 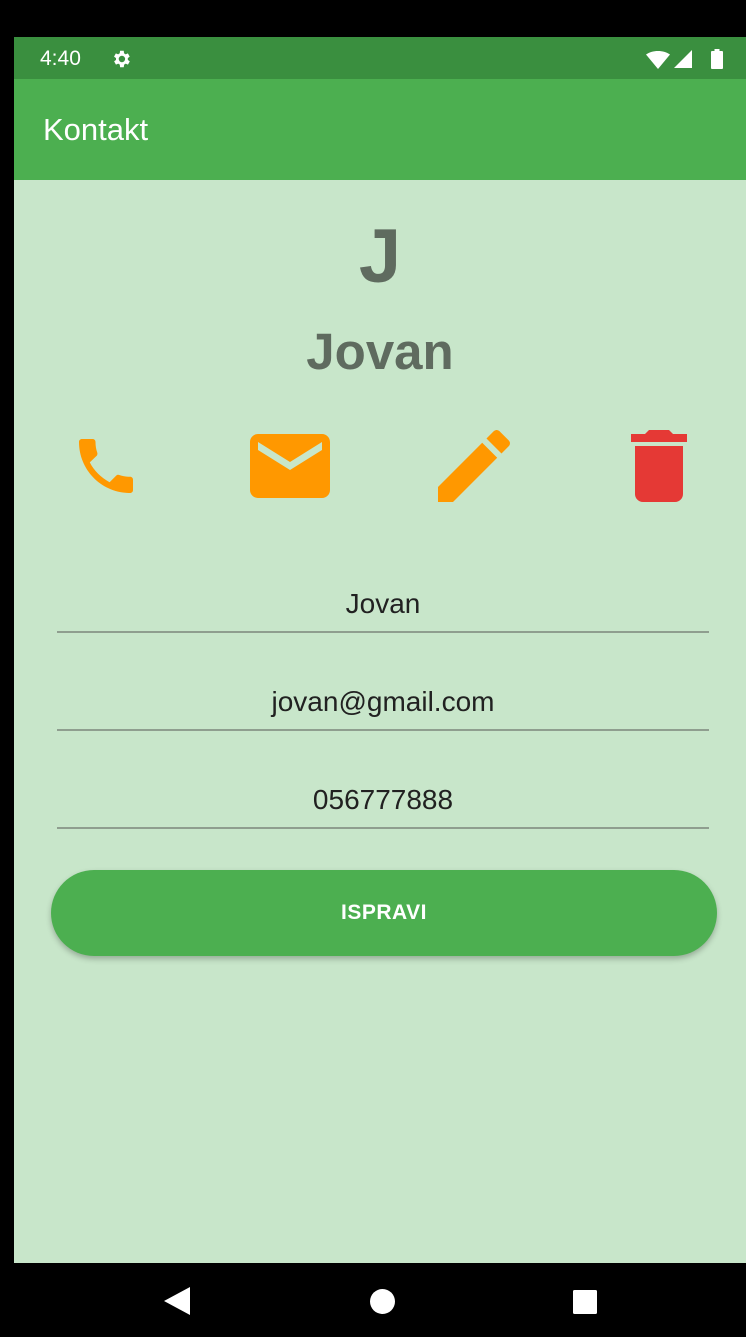 I want to click on name-field, so click(x=383, y=605).